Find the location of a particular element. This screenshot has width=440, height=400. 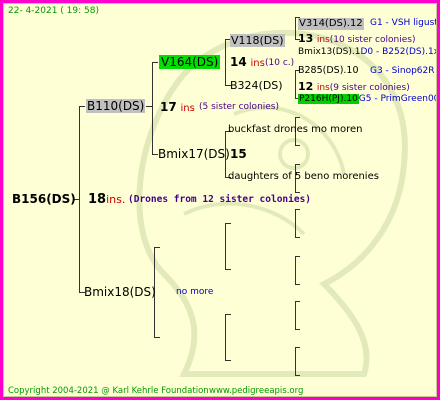

b285-node-count: 12 ins(9 sister colonies) is located at coordinates (354, 86).